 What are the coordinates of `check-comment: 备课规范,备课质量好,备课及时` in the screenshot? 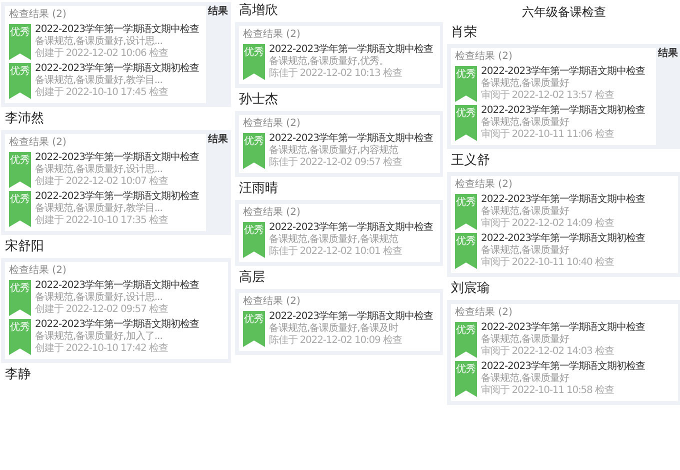 It's located at (334, 328).